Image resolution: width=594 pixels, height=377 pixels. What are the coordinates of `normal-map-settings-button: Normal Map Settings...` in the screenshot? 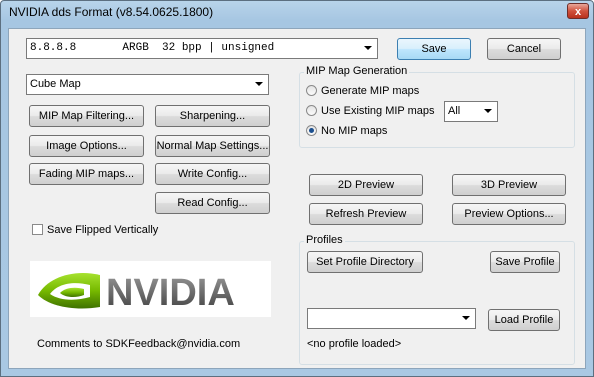 It's located at (212, 146).